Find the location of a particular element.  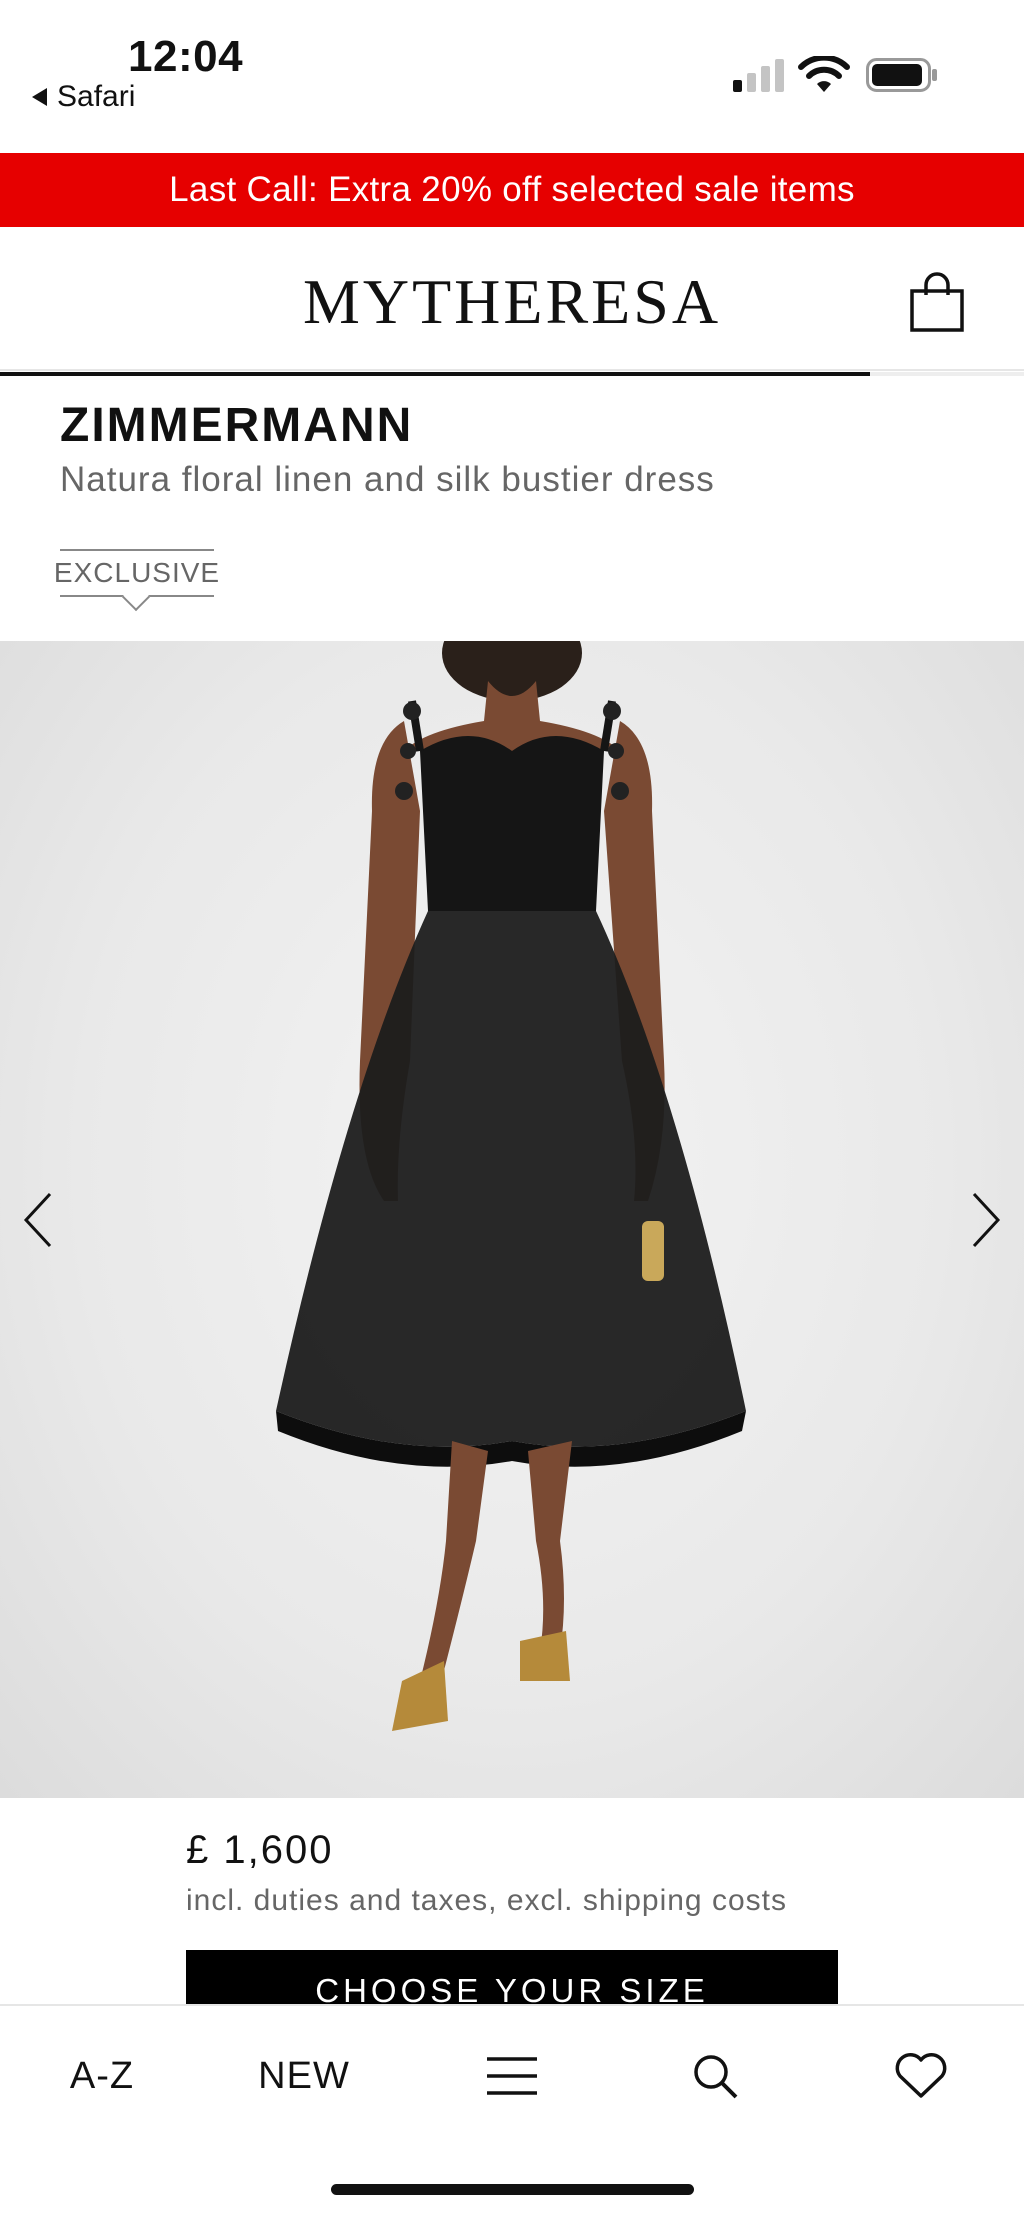

next-image-arrow is located at coordinates (986, 1220).